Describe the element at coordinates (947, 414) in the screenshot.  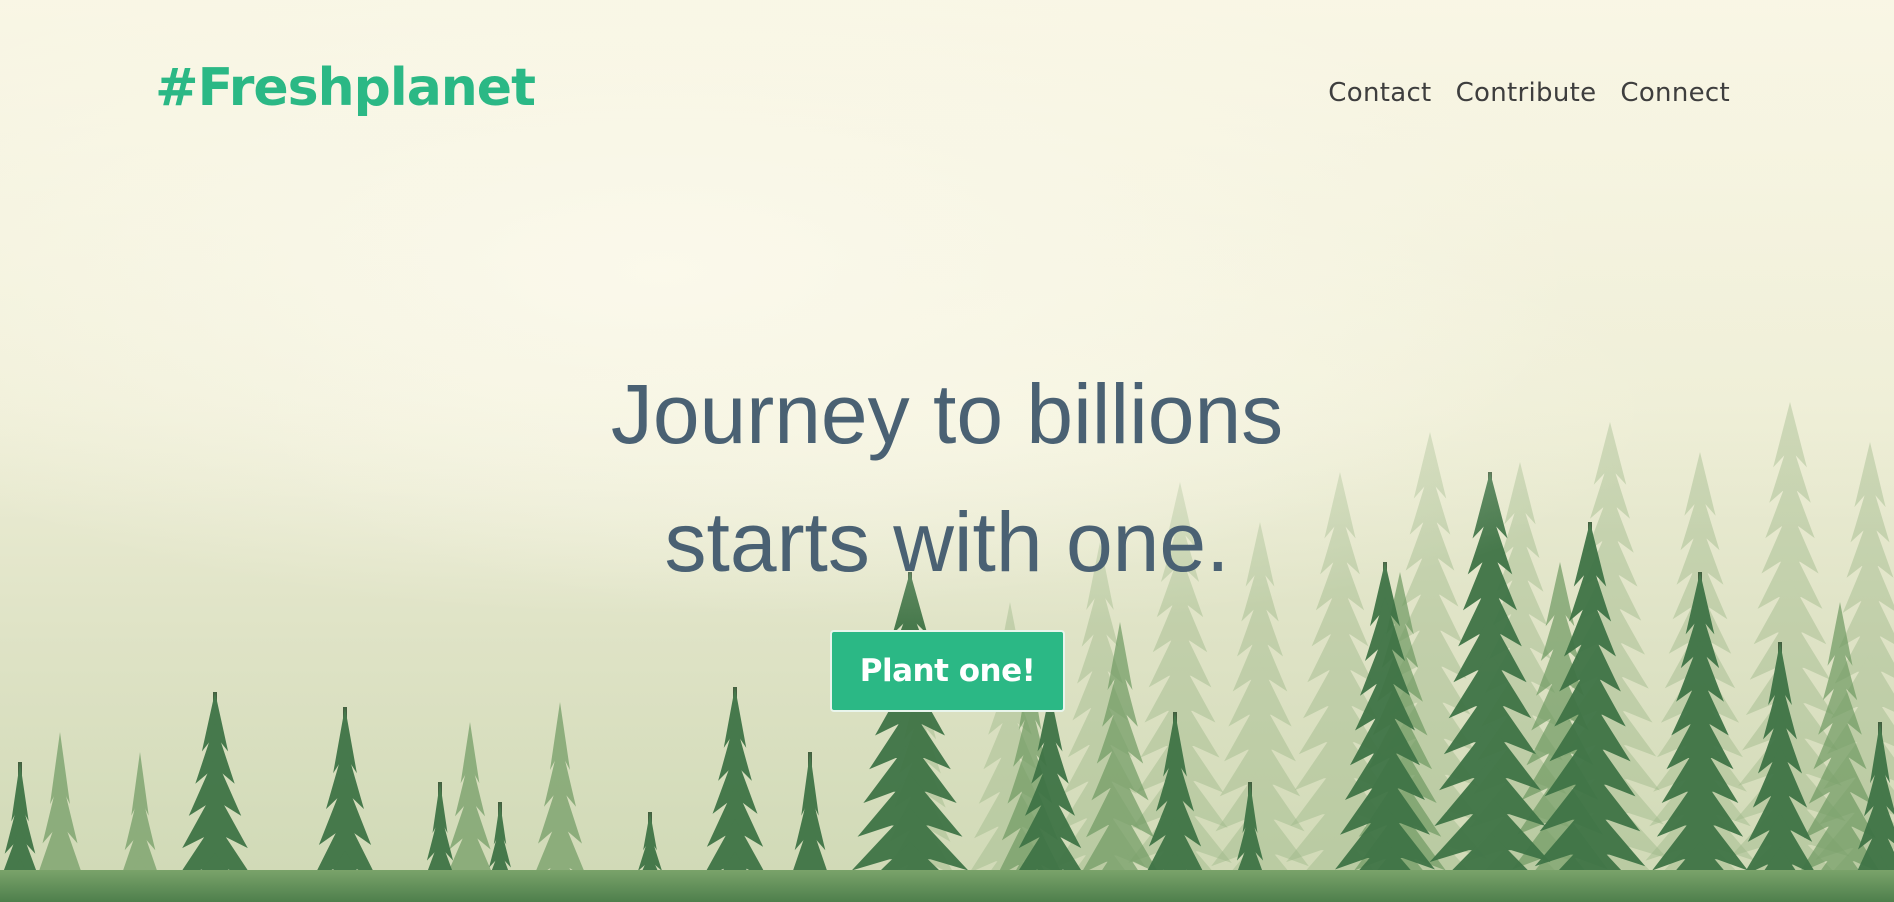
I see `headline-line-1: Journey to billions` at that location.